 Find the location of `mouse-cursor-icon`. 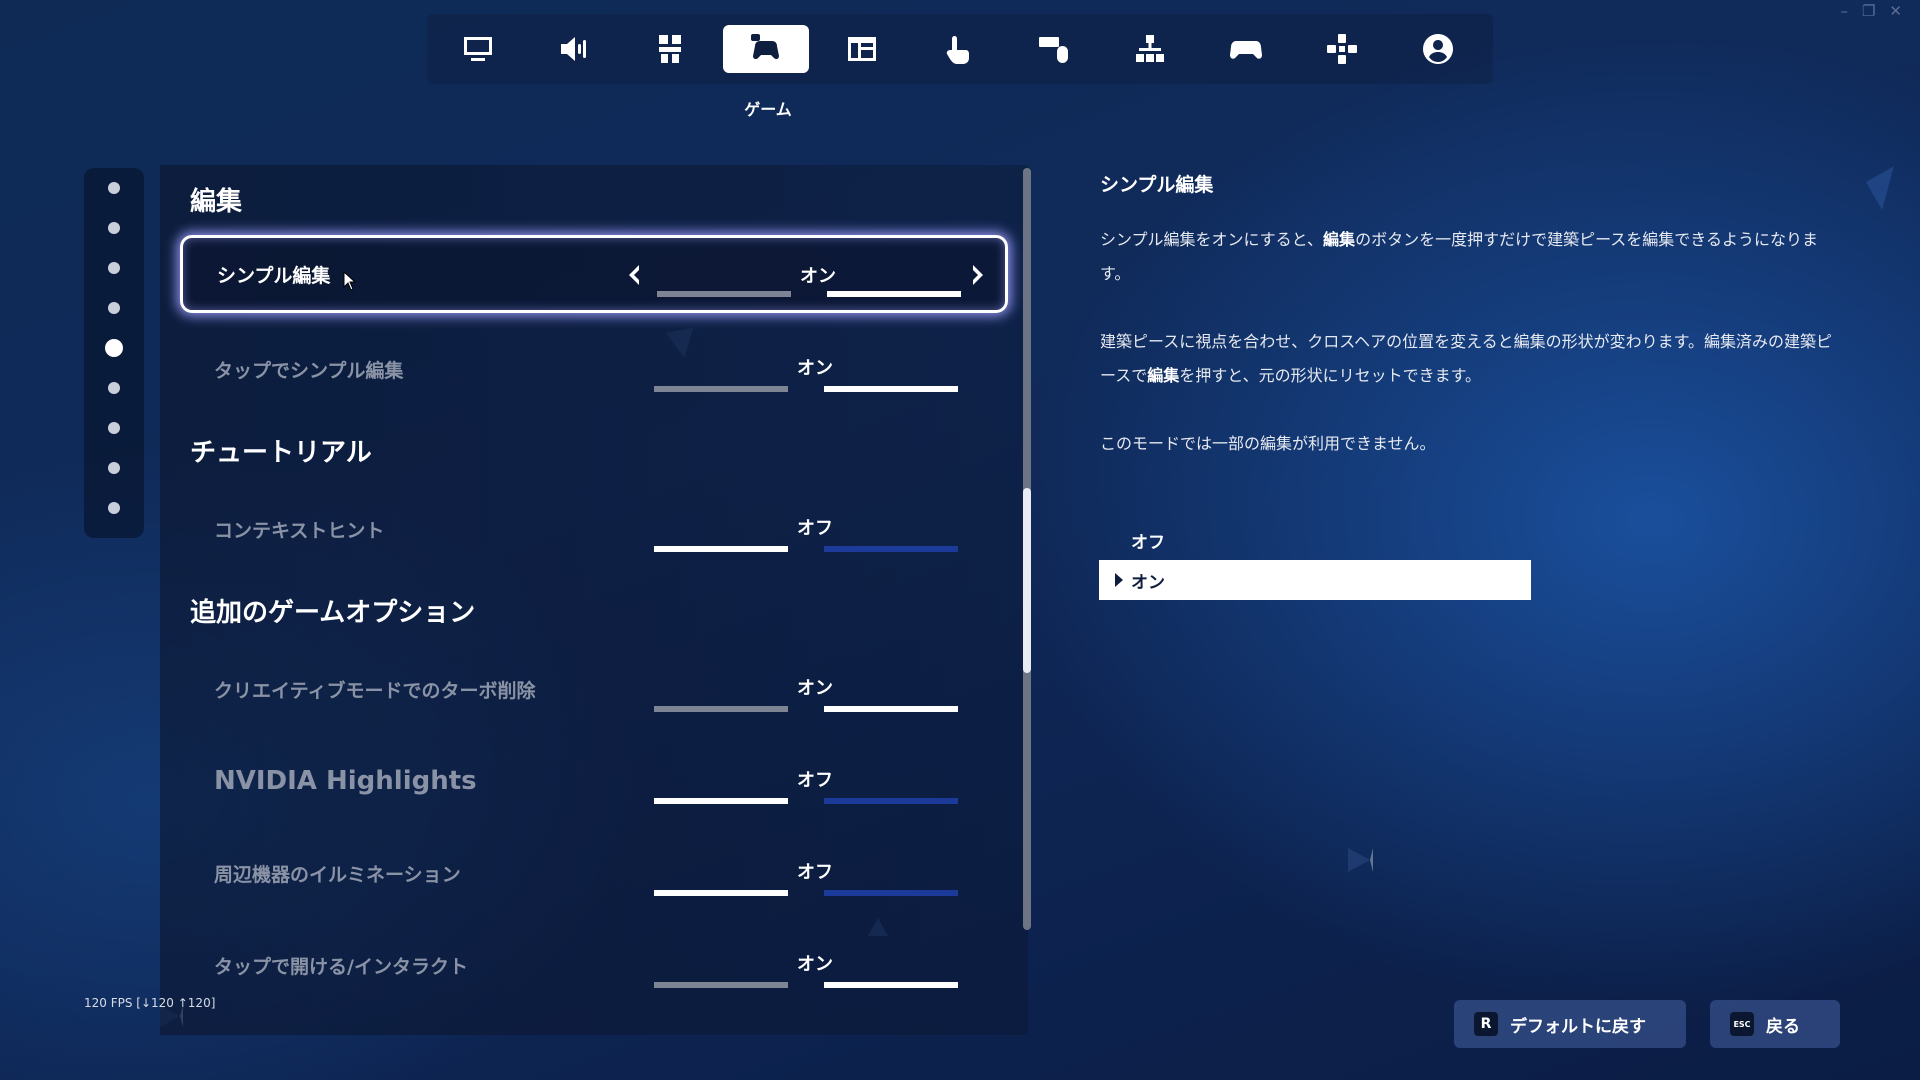

mouse-cursor-icon is located at coordinates (350, 281).